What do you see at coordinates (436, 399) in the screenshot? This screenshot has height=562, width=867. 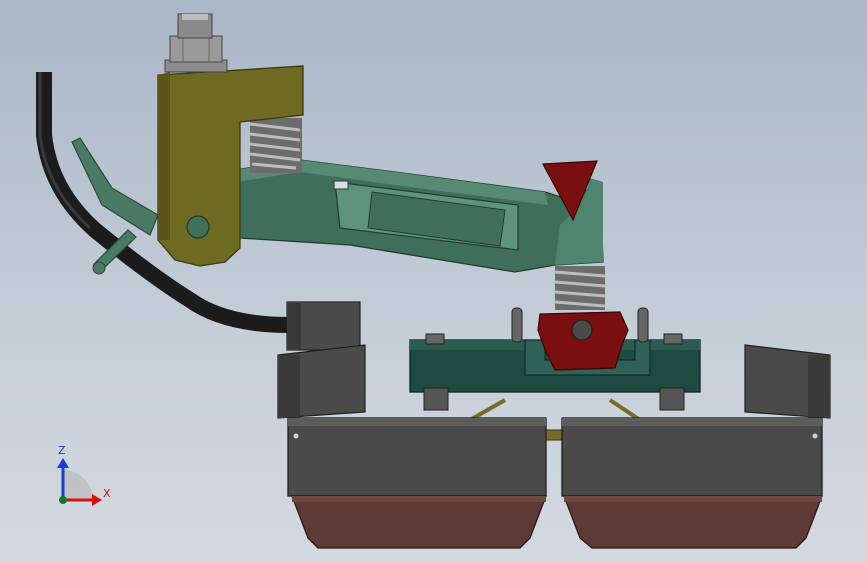 I see `frame-foot-left` at bounding box center [436, 399].